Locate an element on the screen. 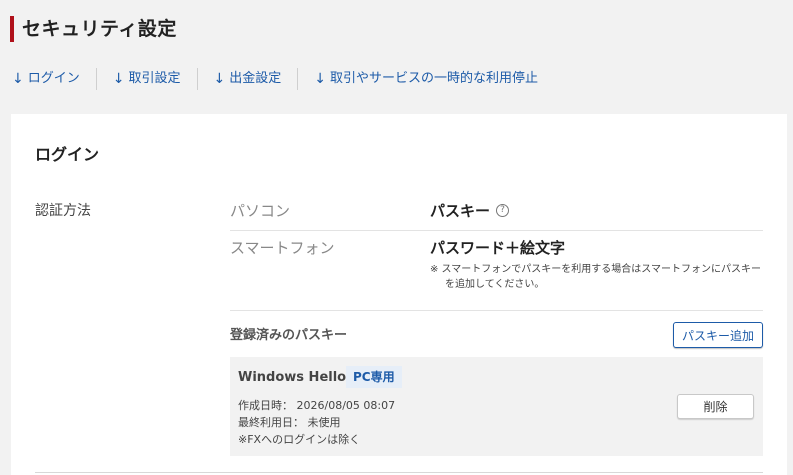 The image size is (793, 475). auth-method-value: パスワード＋絵文字 is located at coordinates (498, 248).